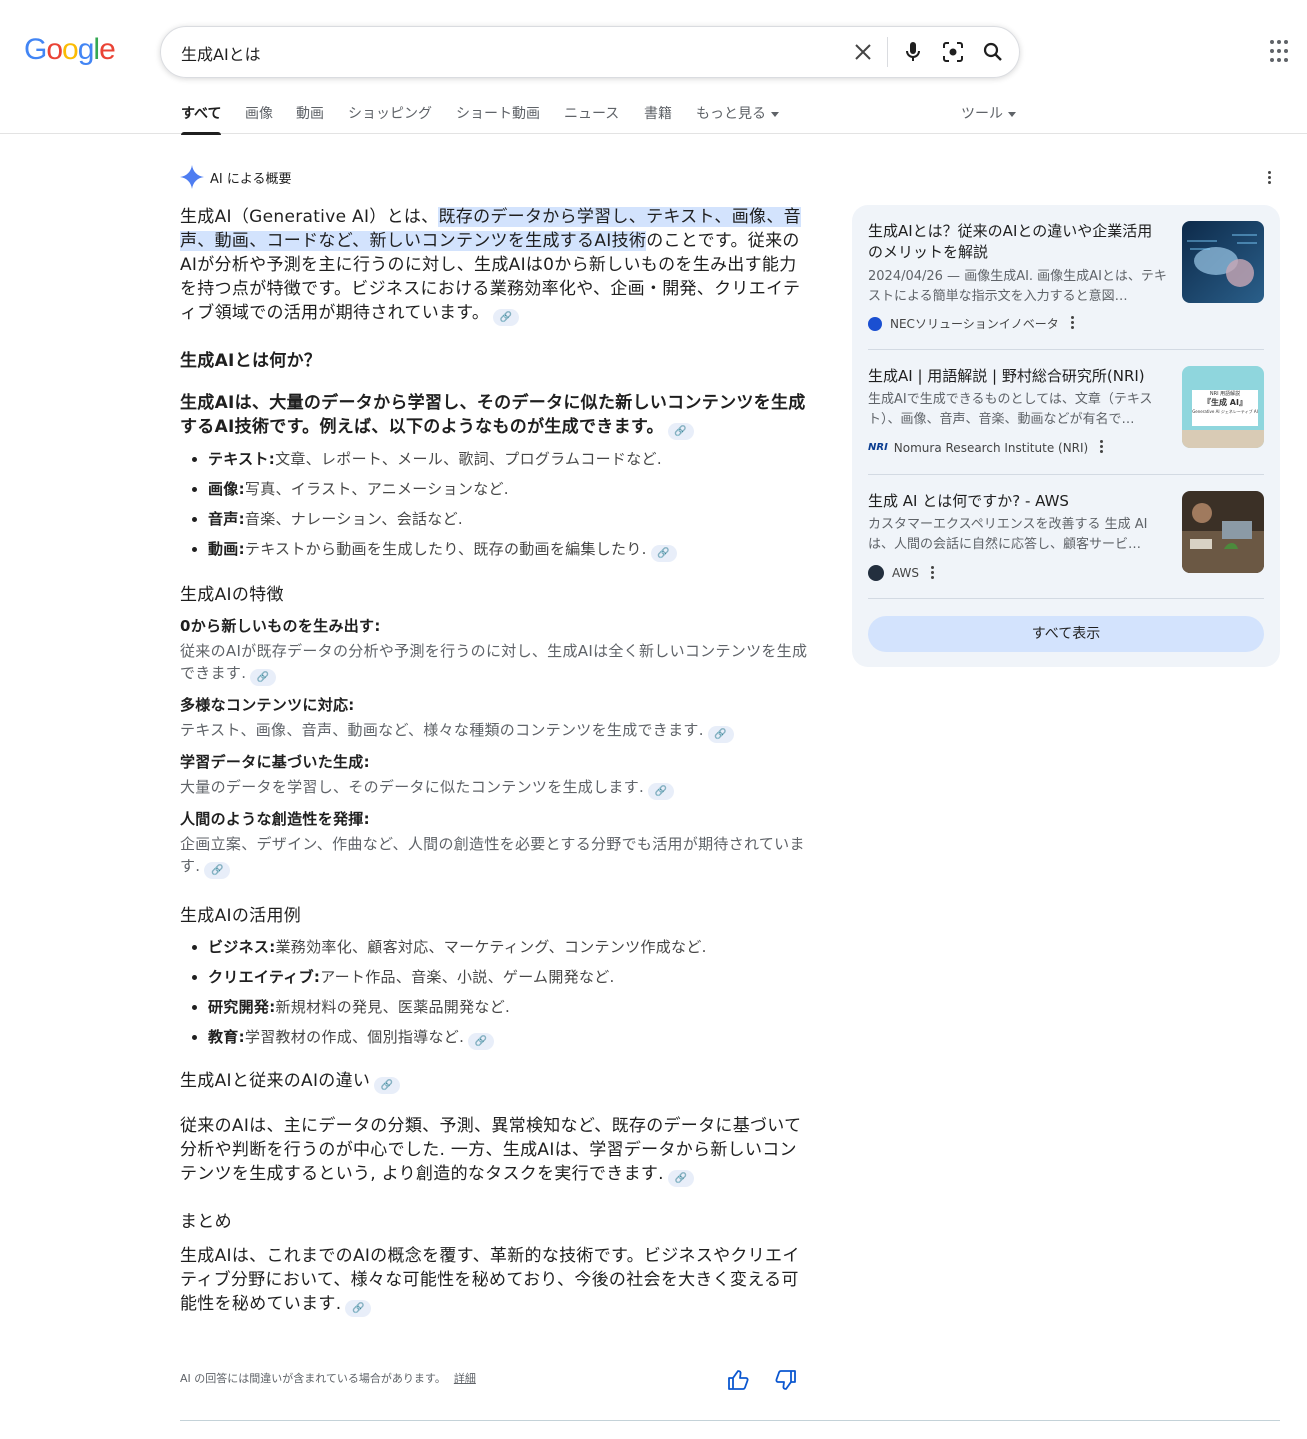  What do you see at coordinates (35, 49) in the screenshot?
I see `logo-letter: G` at bounding box center [35, 49].